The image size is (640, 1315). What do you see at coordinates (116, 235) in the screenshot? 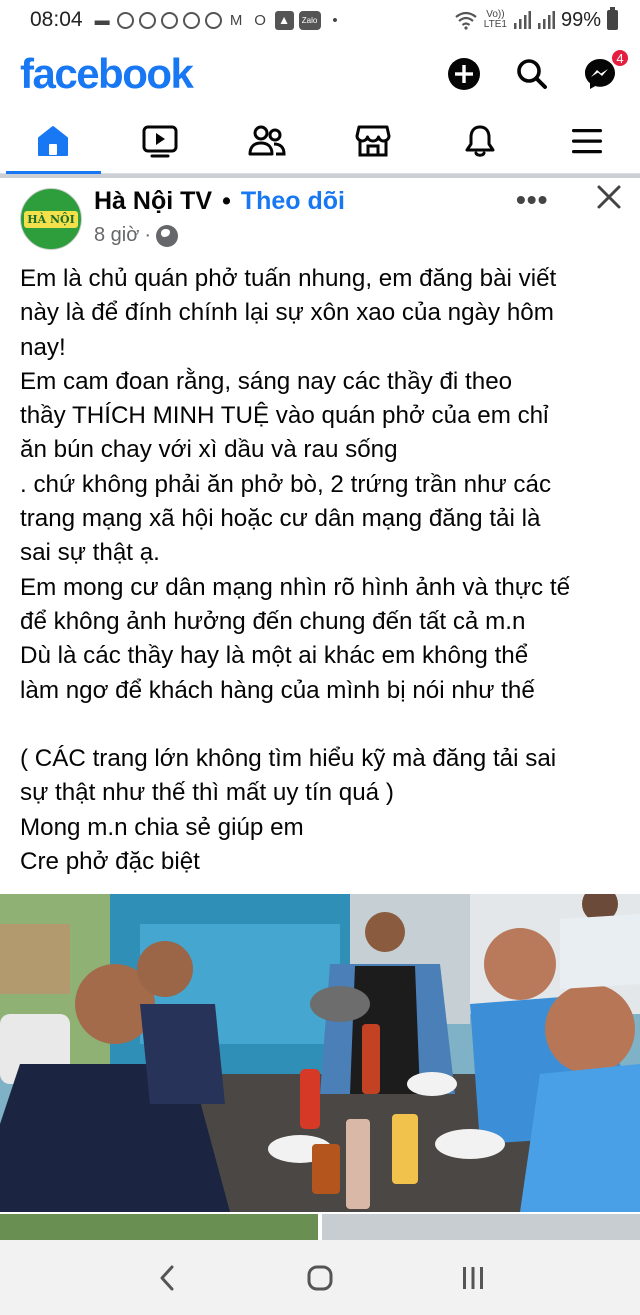
I see `post-time: 8 giờ` at bounding box center [116, 235].